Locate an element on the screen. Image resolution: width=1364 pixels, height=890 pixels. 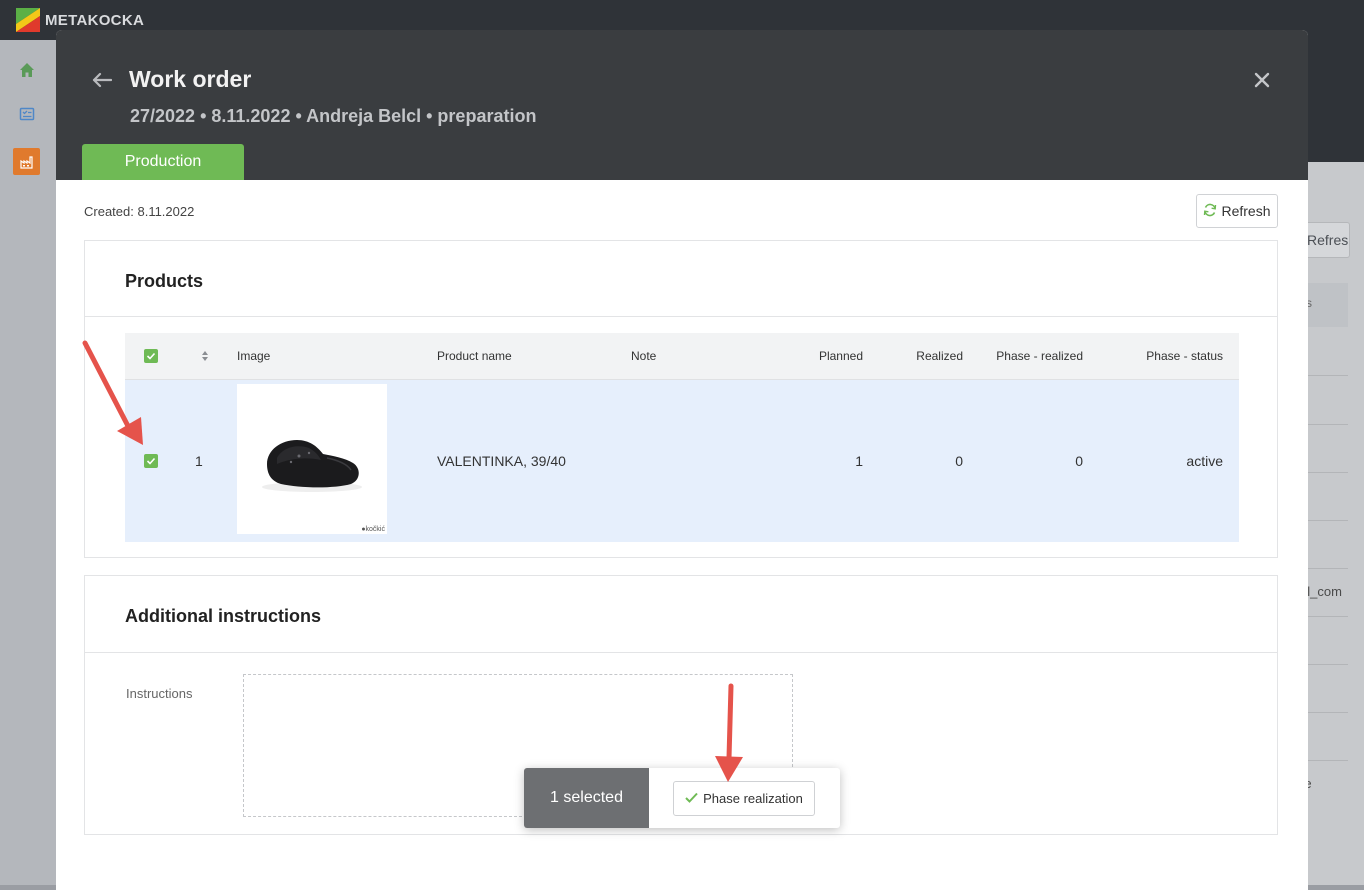
products-title: Products is located at coordinates (164, 281).